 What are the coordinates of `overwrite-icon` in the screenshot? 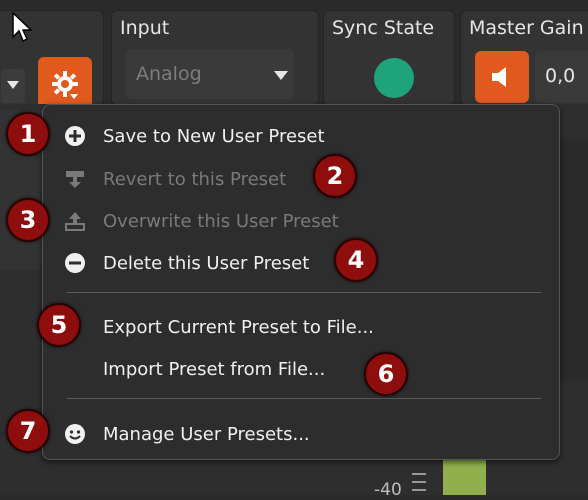 It's located at (75, 221).